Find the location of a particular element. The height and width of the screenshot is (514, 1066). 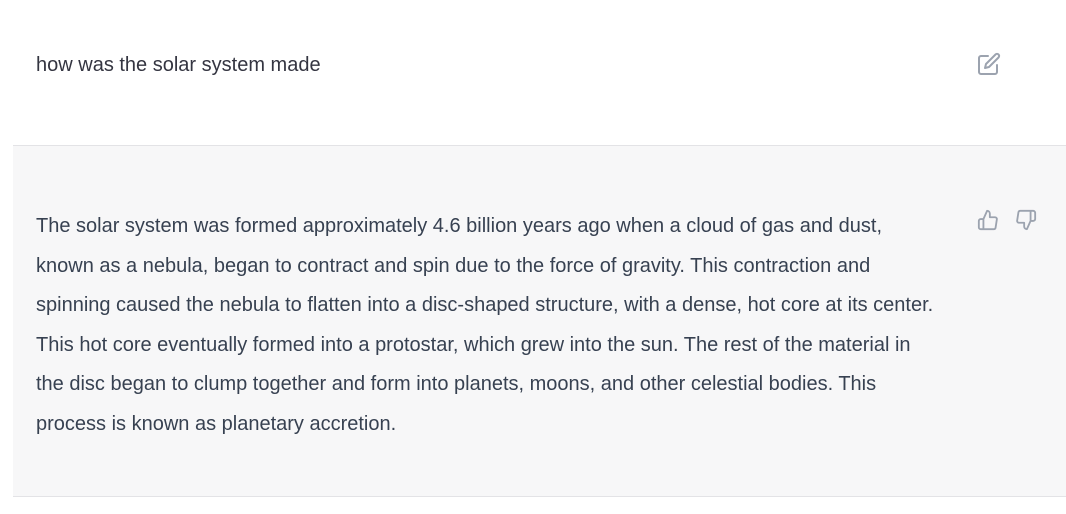

thumbs-up-button is located at coordinates (988, 220).